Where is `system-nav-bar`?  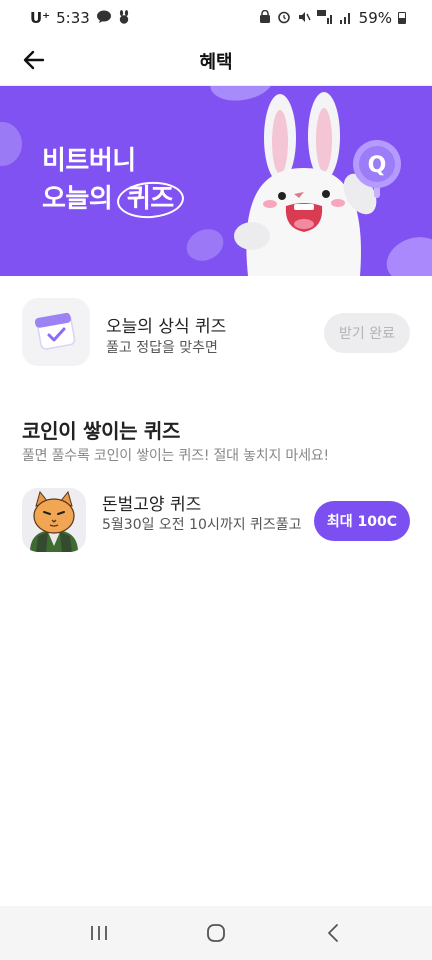
system-nav-bar is located at coordinates (216, 933).